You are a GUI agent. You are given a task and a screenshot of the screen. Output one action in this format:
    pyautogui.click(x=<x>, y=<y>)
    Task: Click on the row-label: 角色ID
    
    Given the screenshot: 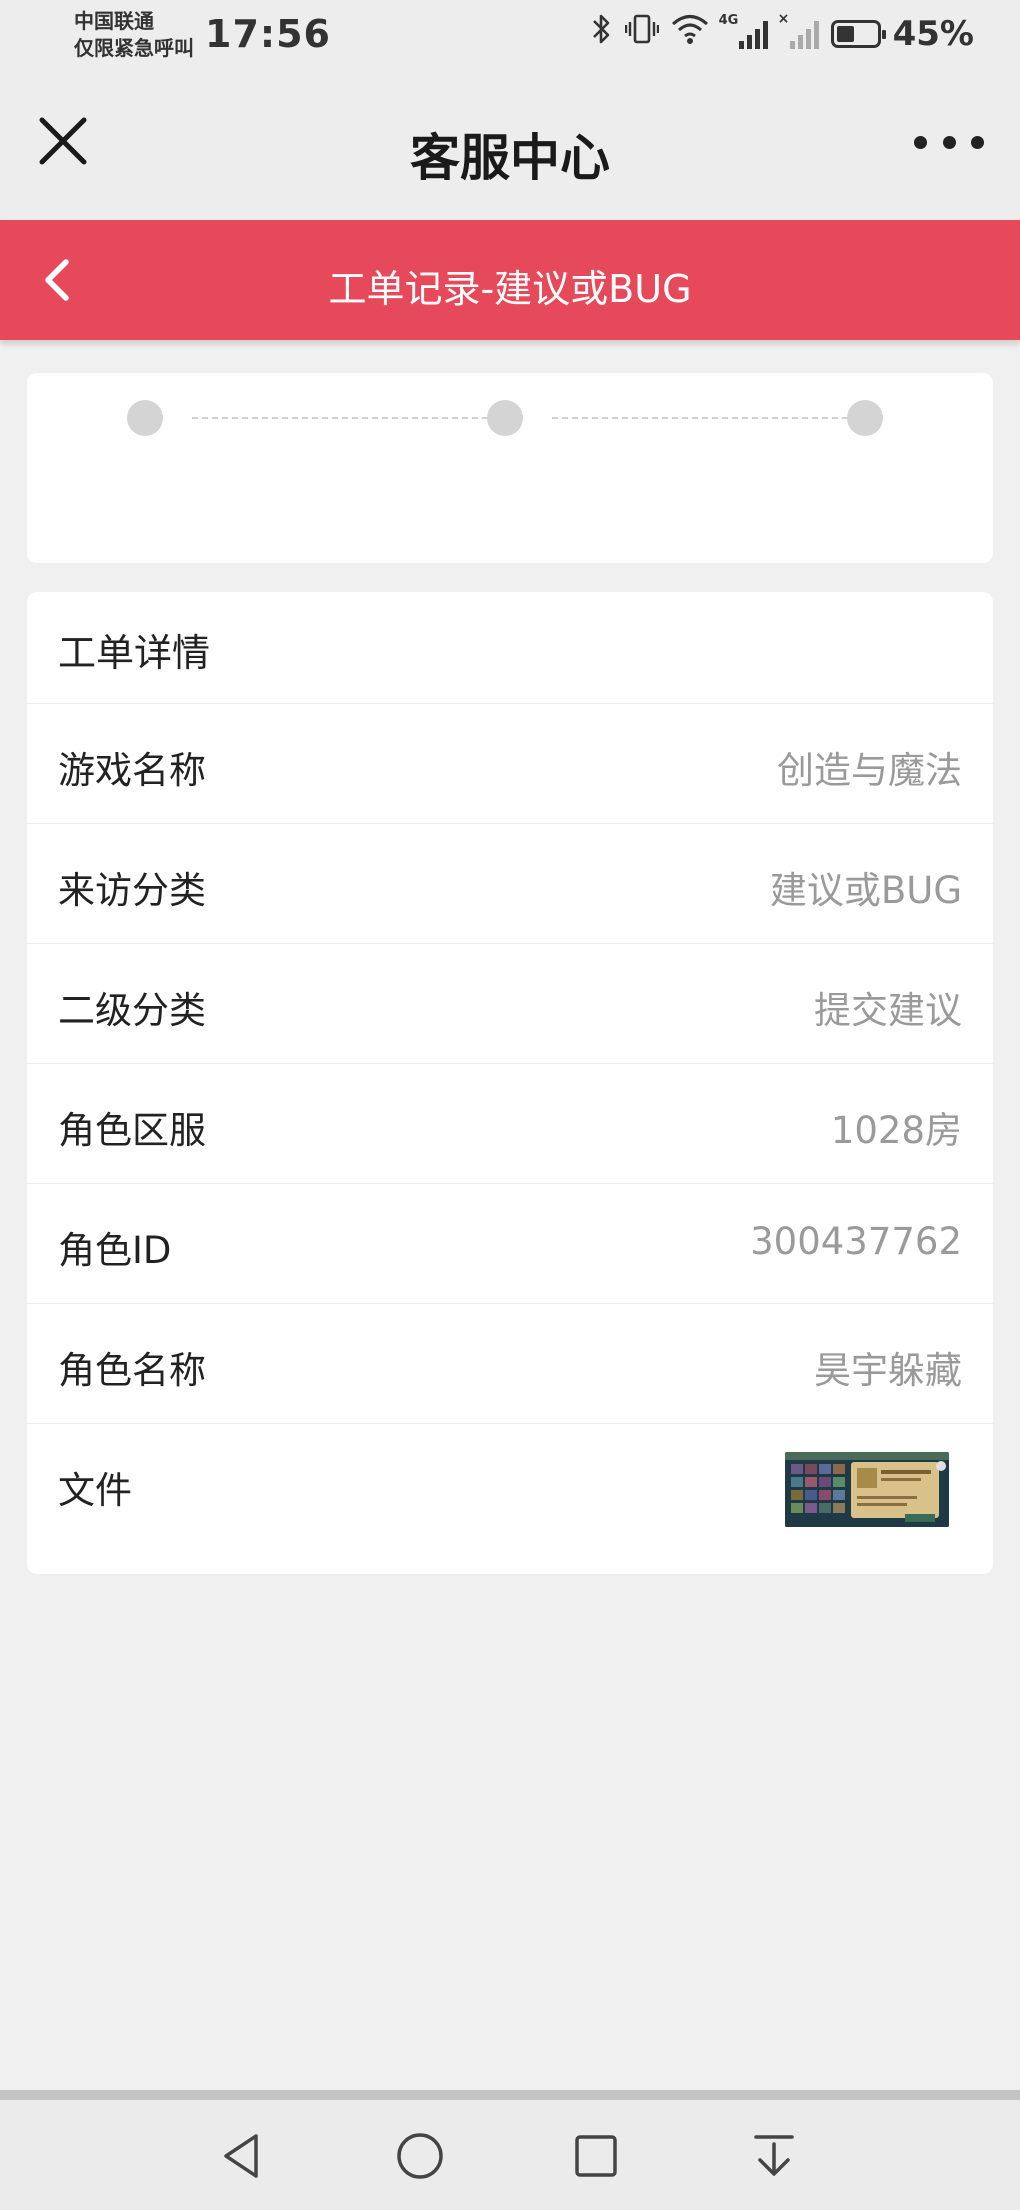 What is the action you would take?
    pyautogui.click(x=115, y=1250)
    